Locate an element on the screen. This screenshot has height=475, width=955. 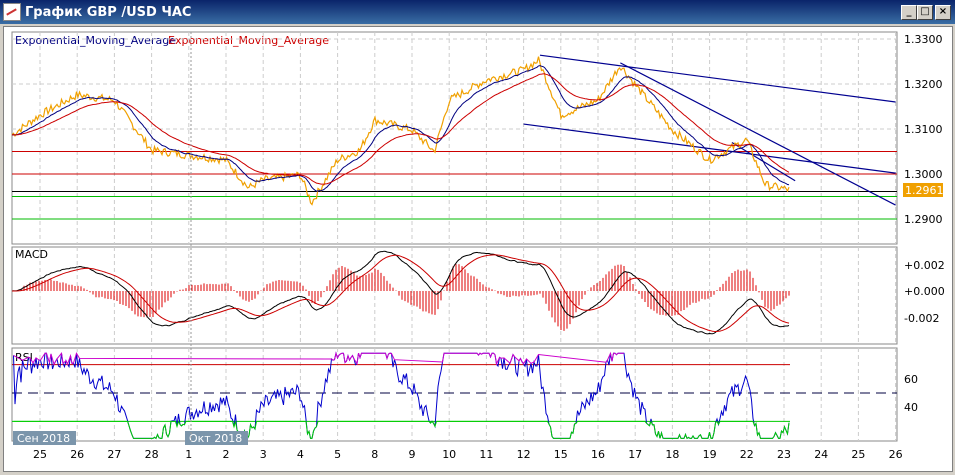
price-tick-label: 1.3000 is located at coordinates (923, 174).